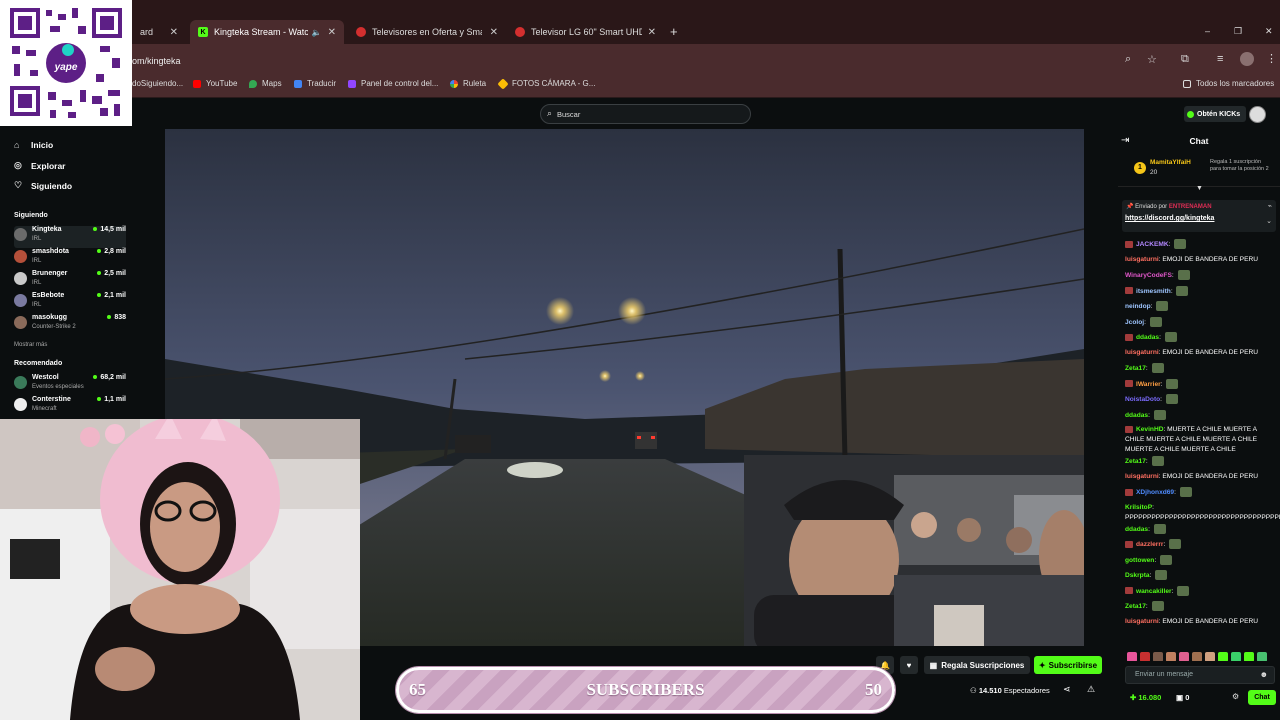 This screenshot has width=1280, height=720. What do you see at coordinates (70, 237) in the screenshot?
I see `sidebar-channel-kingteka: Kingteka IRL 14,5 mil` at bounding box center [70, 237].